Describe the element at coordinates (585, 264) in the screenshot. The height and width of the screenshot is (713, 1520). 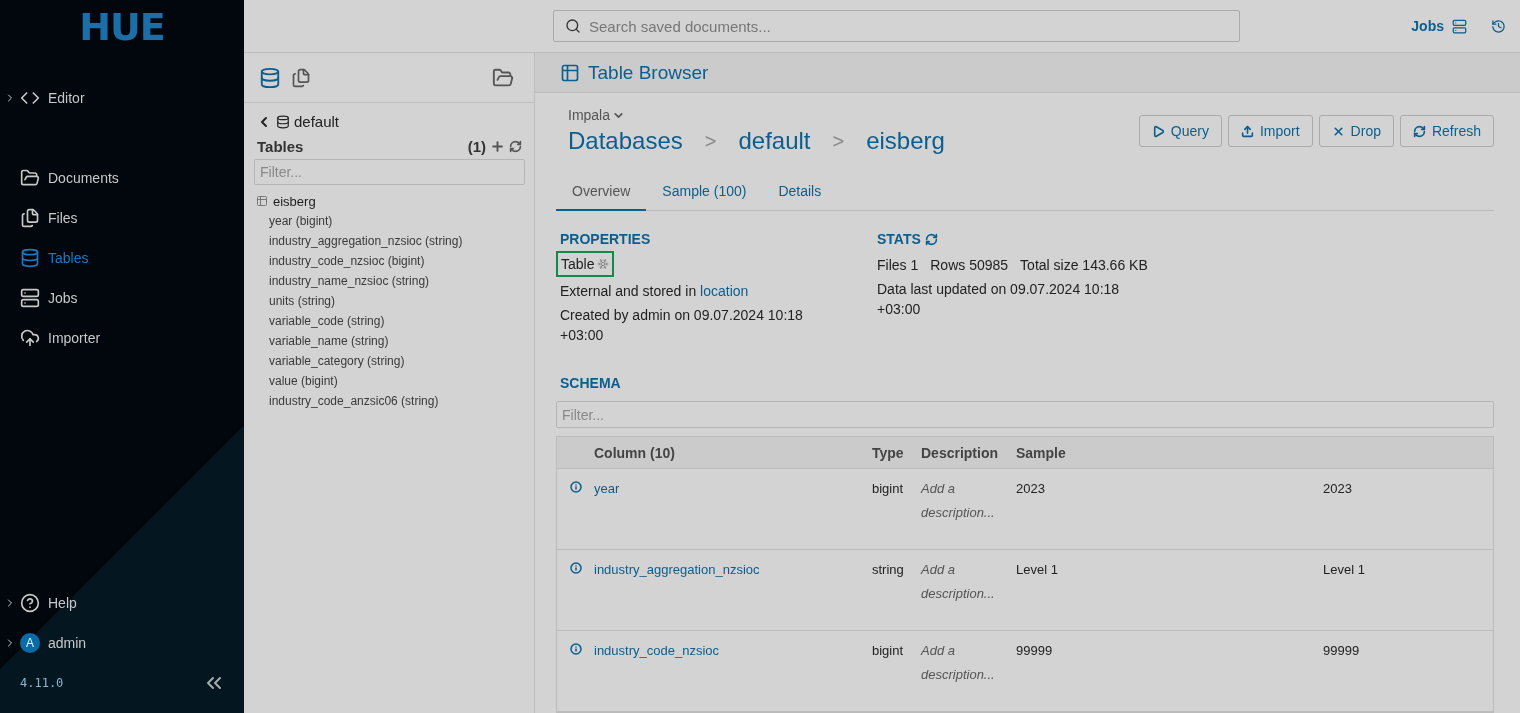
I see `table-type-label: Table` at that location.